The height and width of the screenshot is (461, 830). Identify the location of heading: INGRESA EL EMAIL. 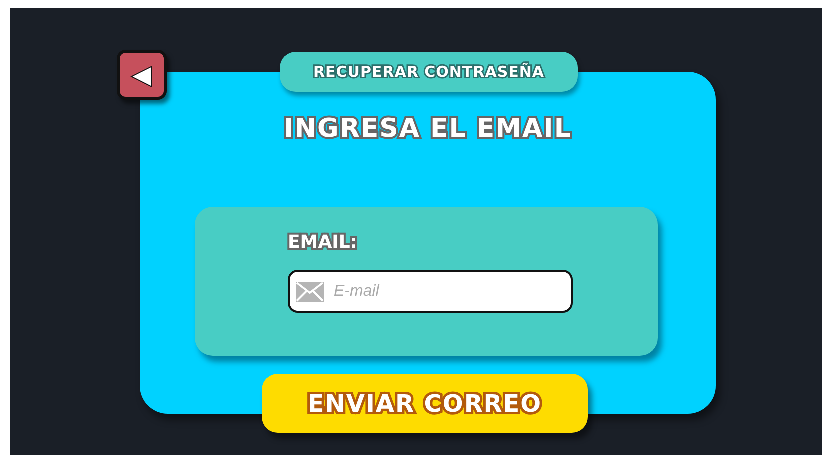
(428, 129).